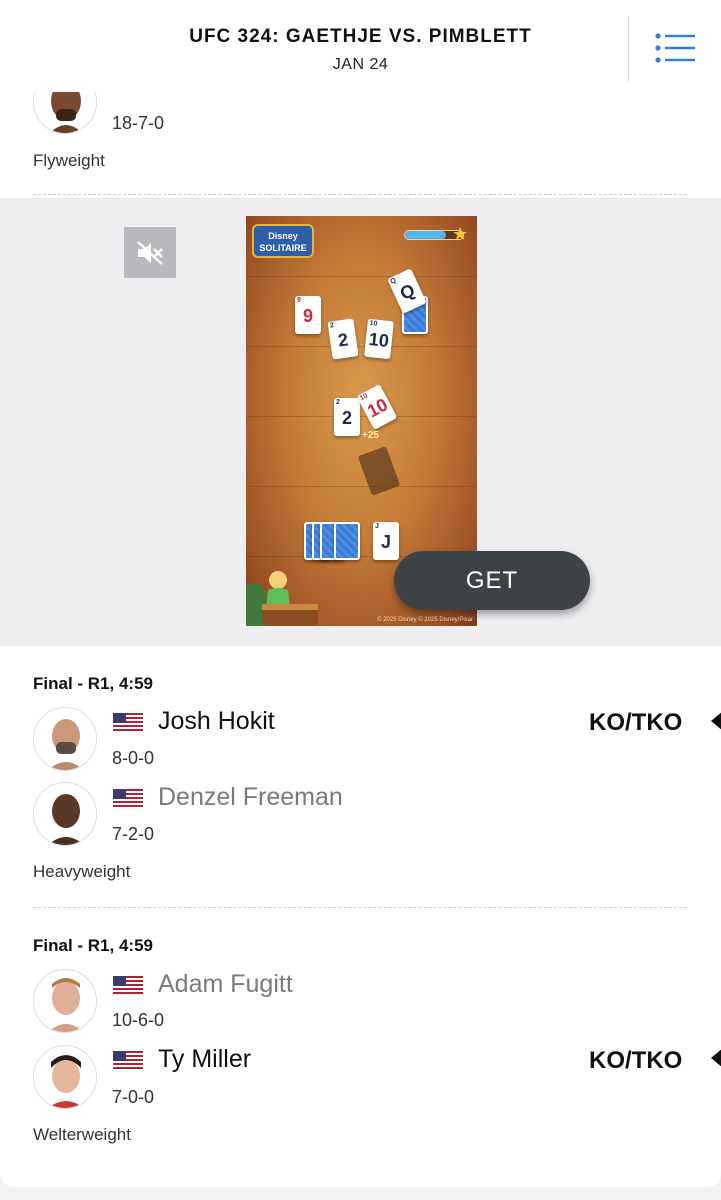 The image size is (721, 1200). What do you see at coordinates (425, 620) in the screenshot?
I see `ad-copyright: © 2025 Disney © 2025 Disney/Pixar` at bounding box center [425, 620].